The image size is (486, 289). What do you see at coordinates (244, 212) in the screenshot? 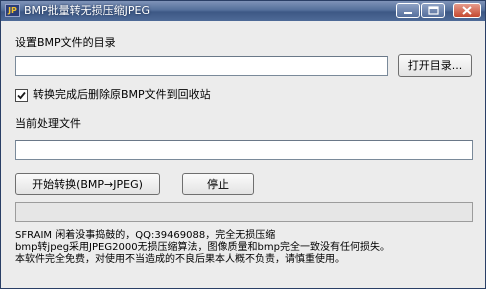
I see `progress-bar` at bounding box center [244, 212].